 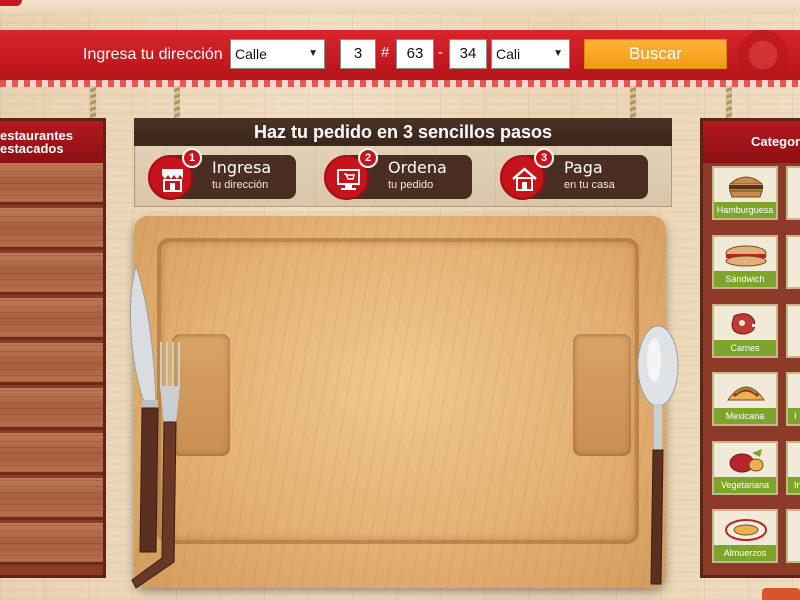 What do you see at coordinates (403, 132) in the screenshot?
I see `steps-title: Haz tu pedido en 3 sencillos pasos` at bounding box center [403, 132].